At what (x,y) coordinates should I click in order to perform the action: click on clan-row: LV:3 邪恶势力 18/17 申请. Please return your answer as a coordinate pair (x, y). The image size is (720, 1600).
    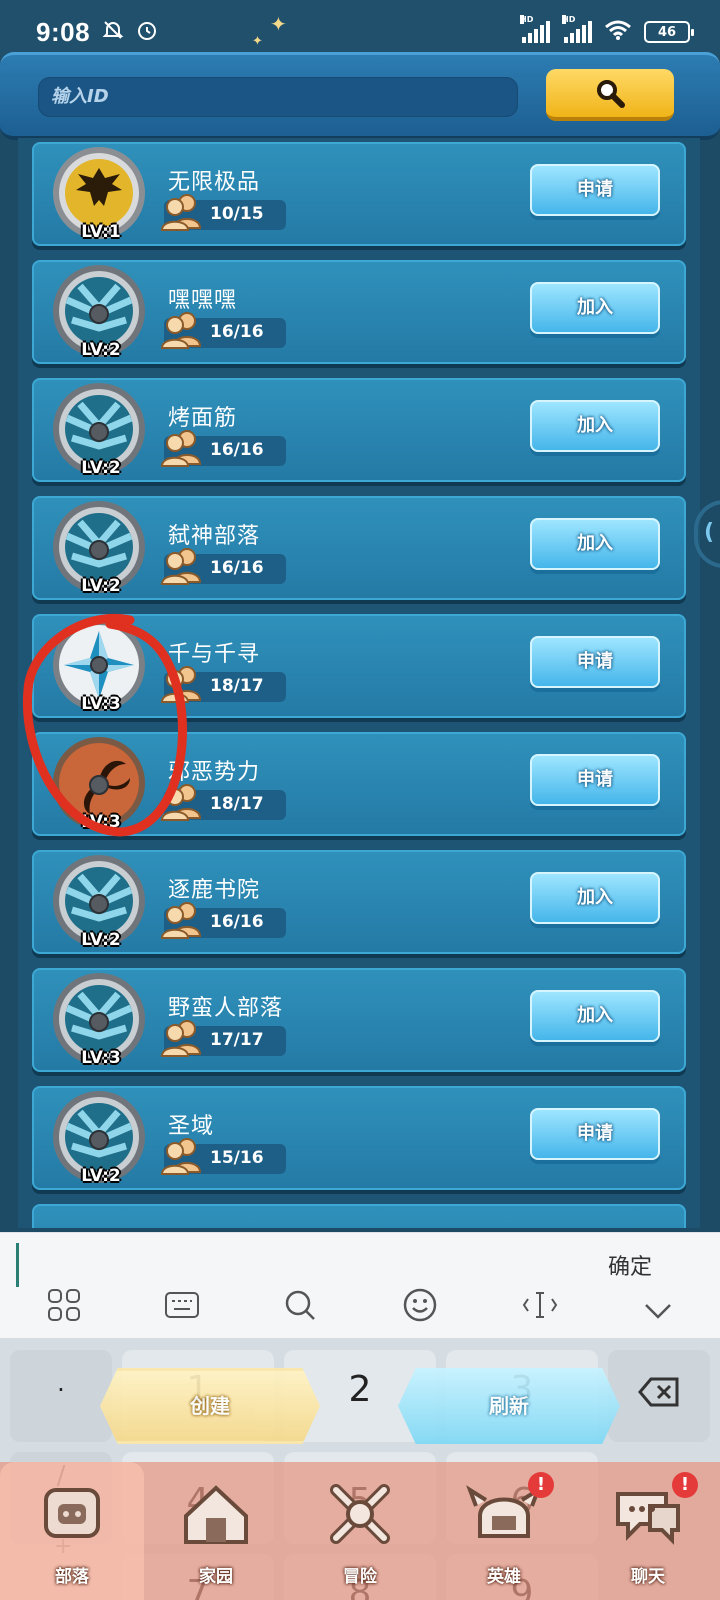
    Looking at the image, I should click on (359, 784).